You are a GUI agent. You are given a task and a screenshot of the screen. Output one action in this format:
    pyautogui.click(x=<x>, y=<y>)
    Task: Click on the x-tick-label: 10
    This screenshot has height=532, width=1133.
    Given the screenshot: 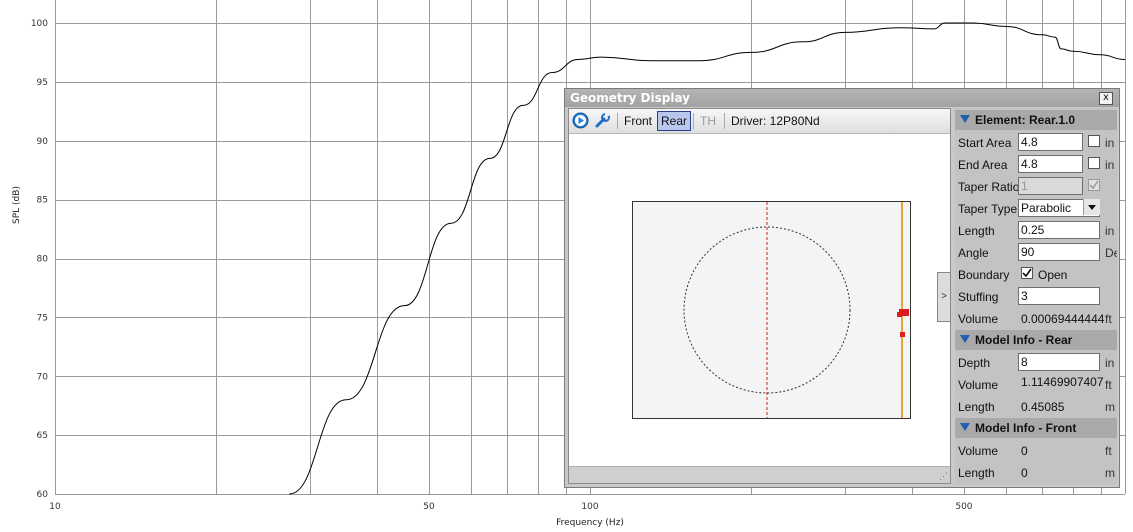 What is the action you would take?
    pyautogui.click(x=55, y=507)
    